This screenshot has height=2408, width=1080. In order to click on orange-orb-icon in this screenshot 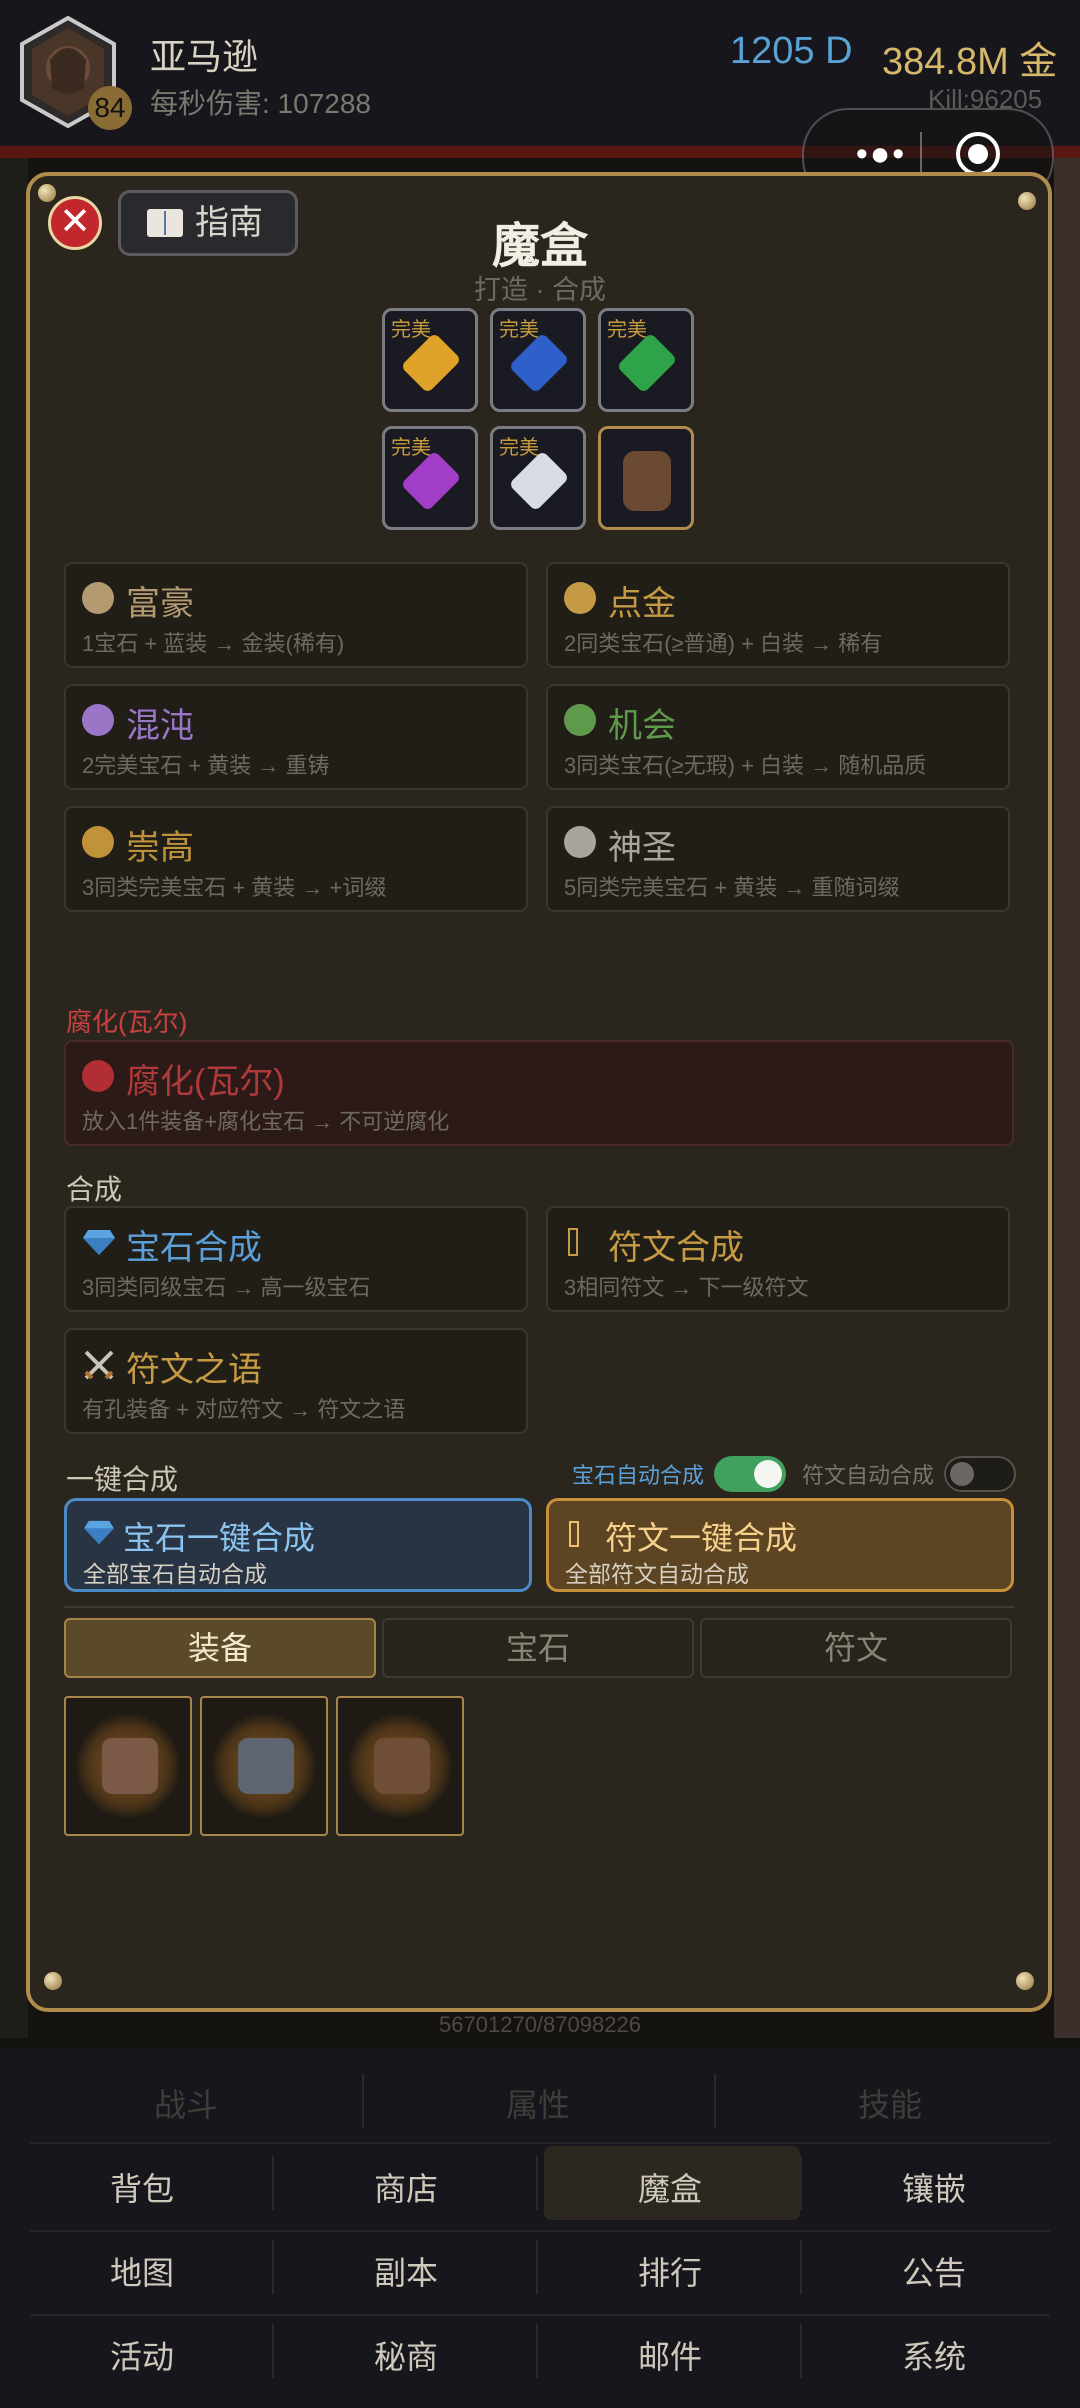, I will do `click(98, 842)`.